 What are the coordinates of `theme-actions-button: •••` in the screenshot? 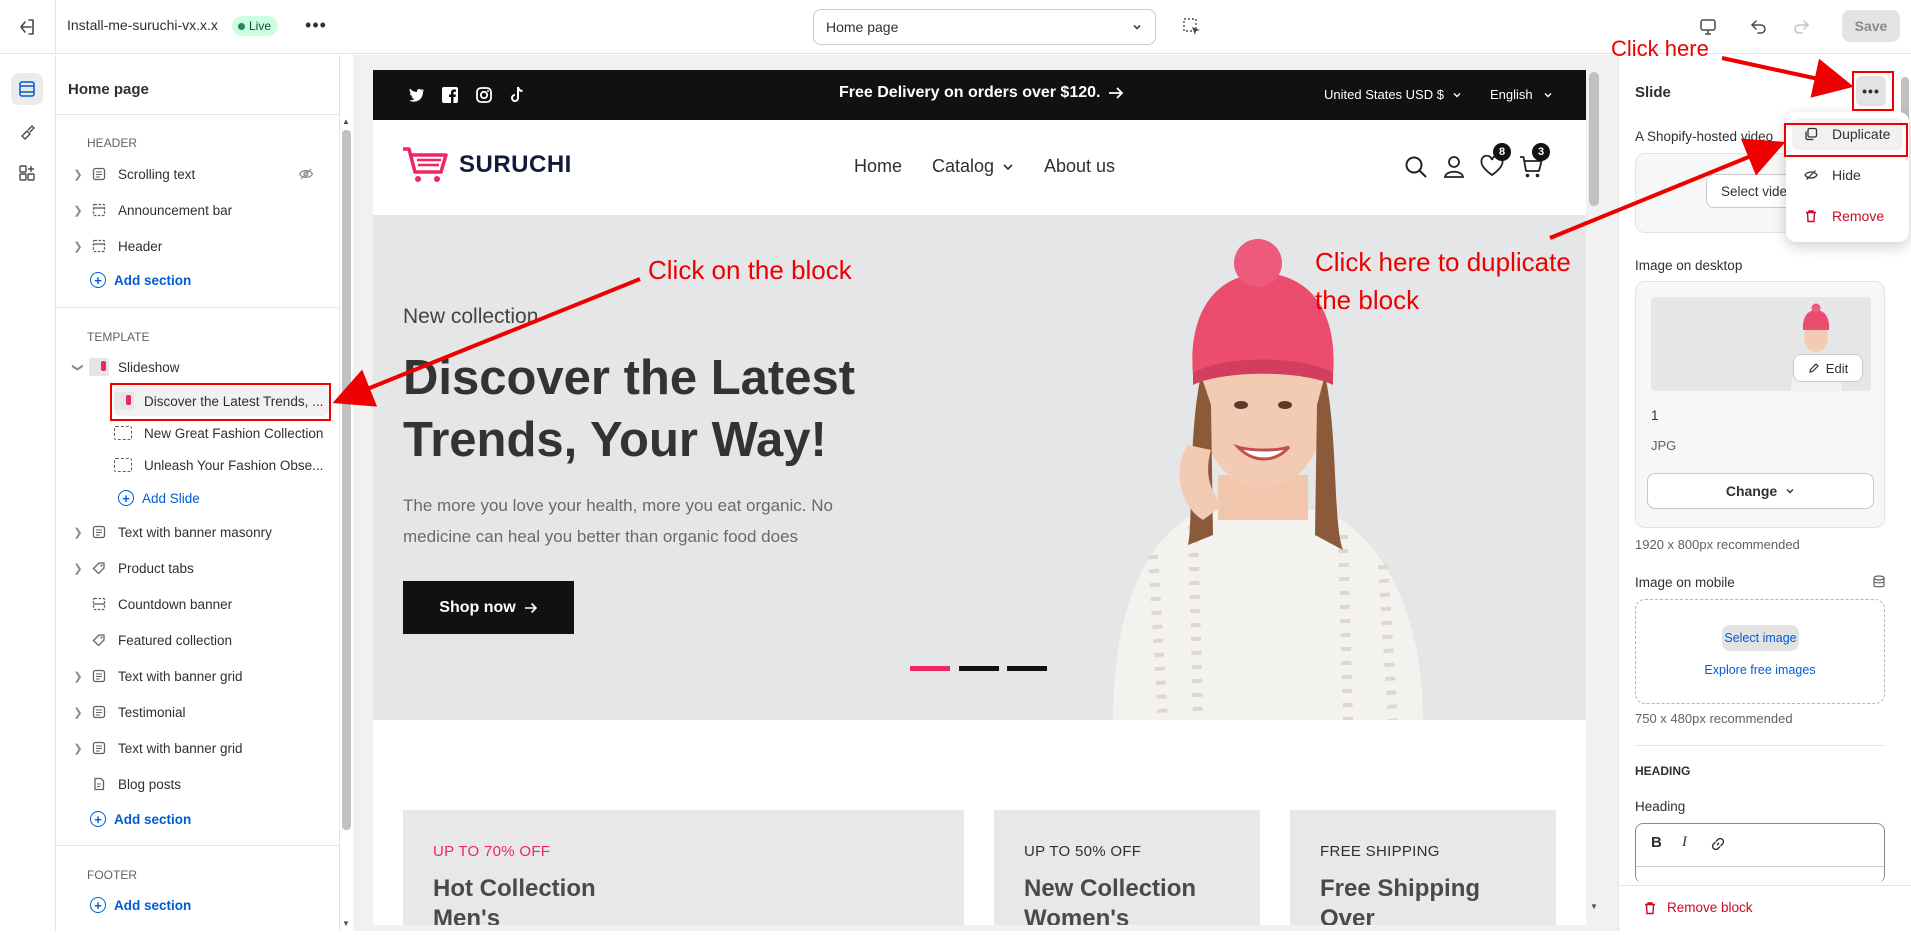 It's located at (316, 27).